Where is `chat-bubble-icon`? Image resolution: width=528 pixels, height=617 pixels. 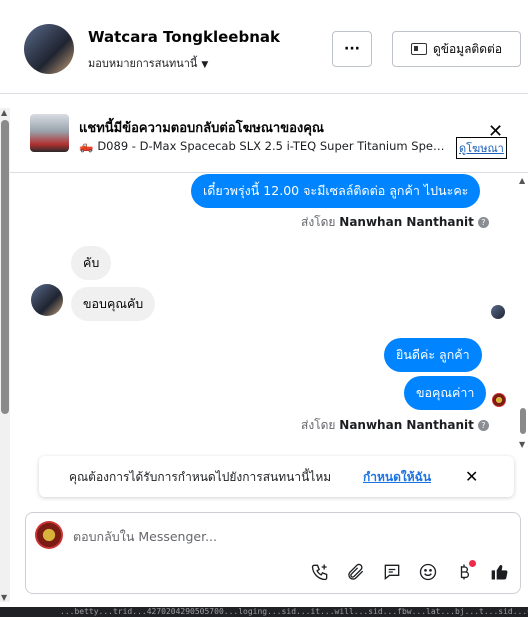 chat-bubble-icon is located at coordinates (392, 572).